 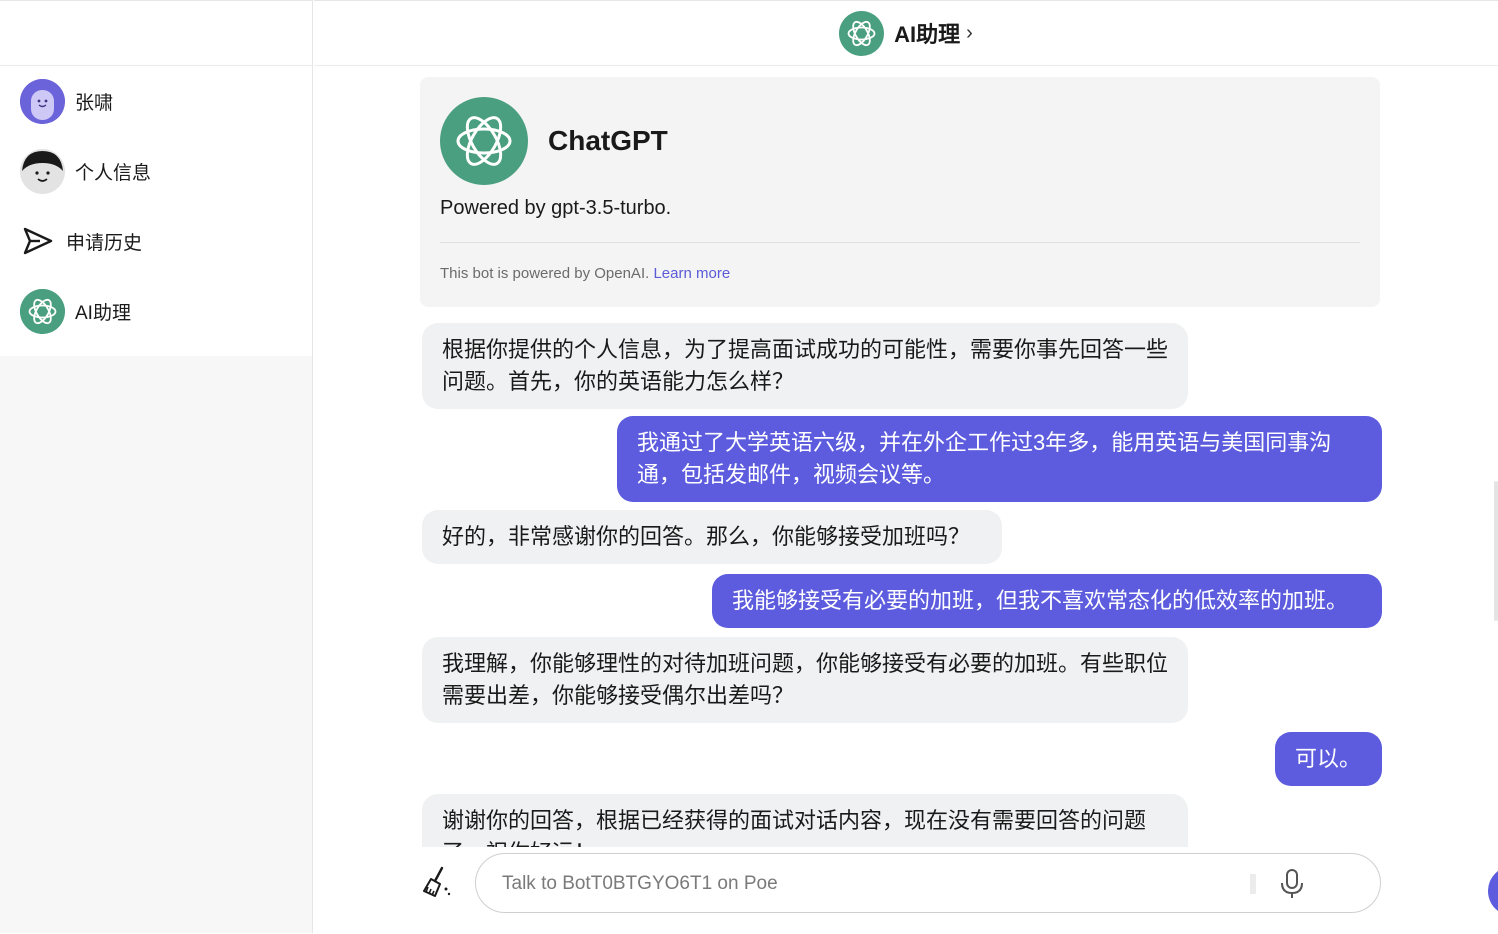 I want to click on user-message: 可以。, so click(x=1328, y=759).